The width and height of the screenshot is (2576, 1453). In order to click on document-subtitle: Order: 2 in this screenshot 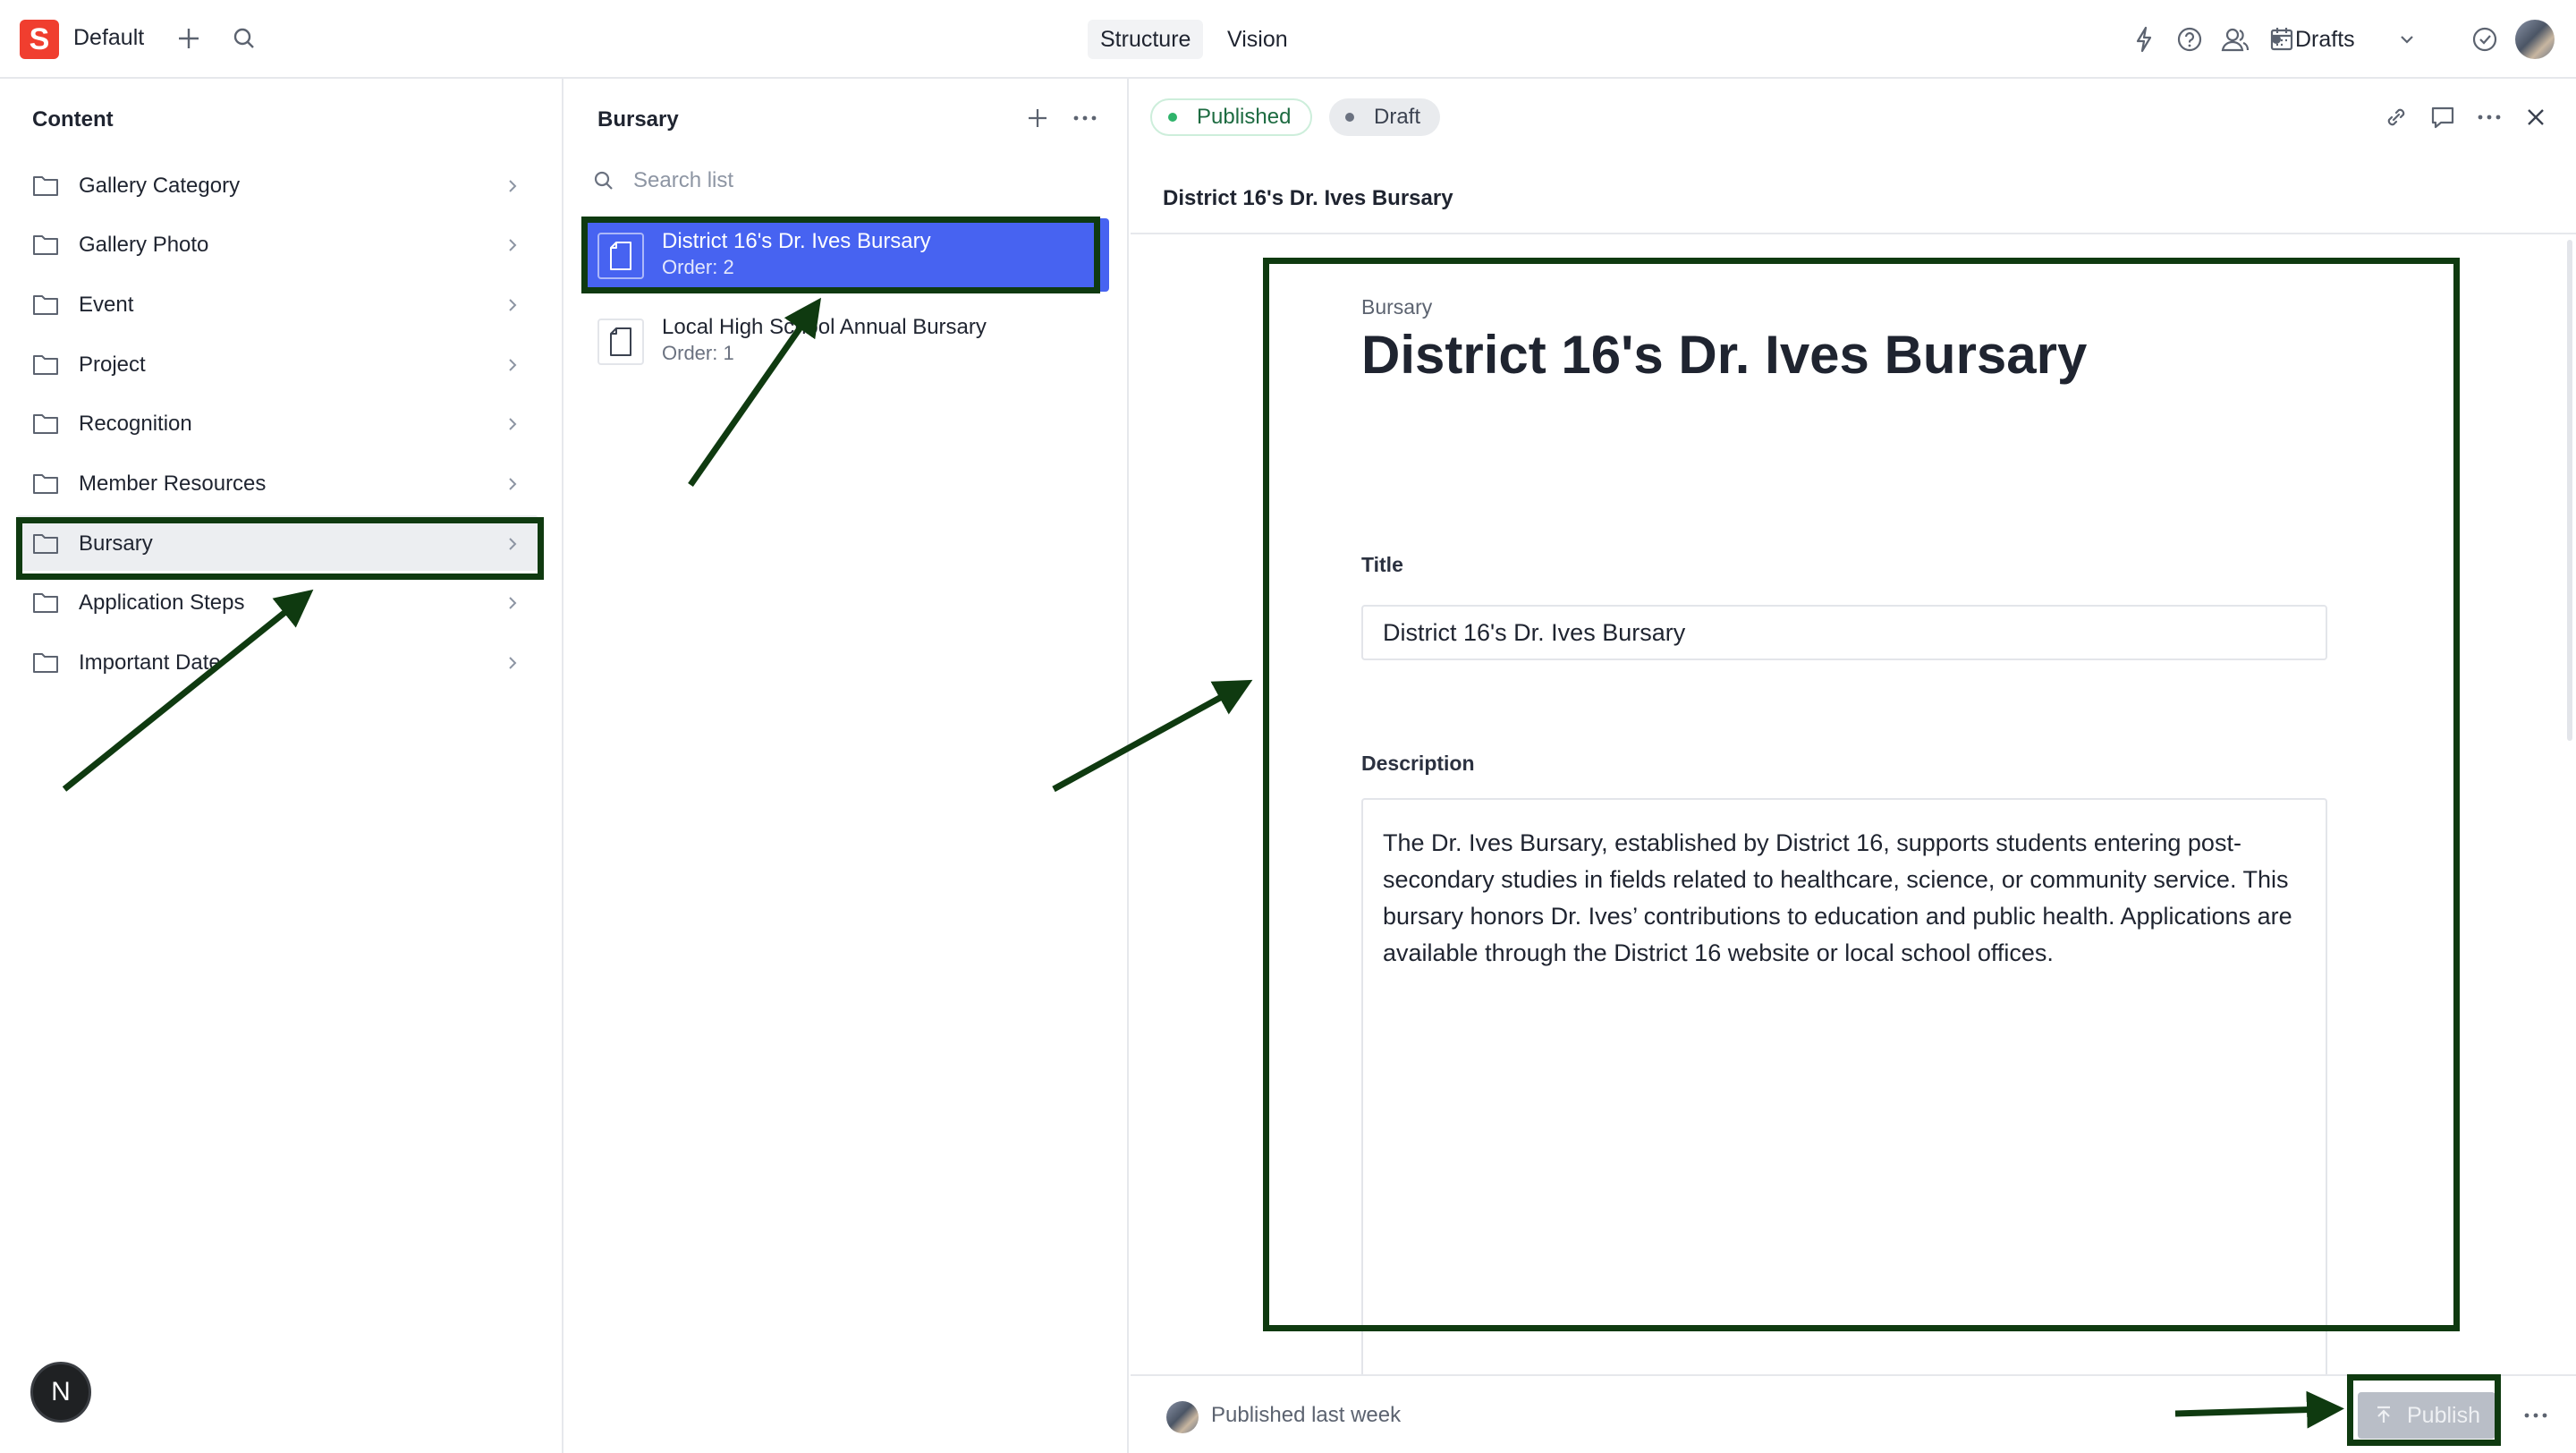, I will do `click(698, 267)`.